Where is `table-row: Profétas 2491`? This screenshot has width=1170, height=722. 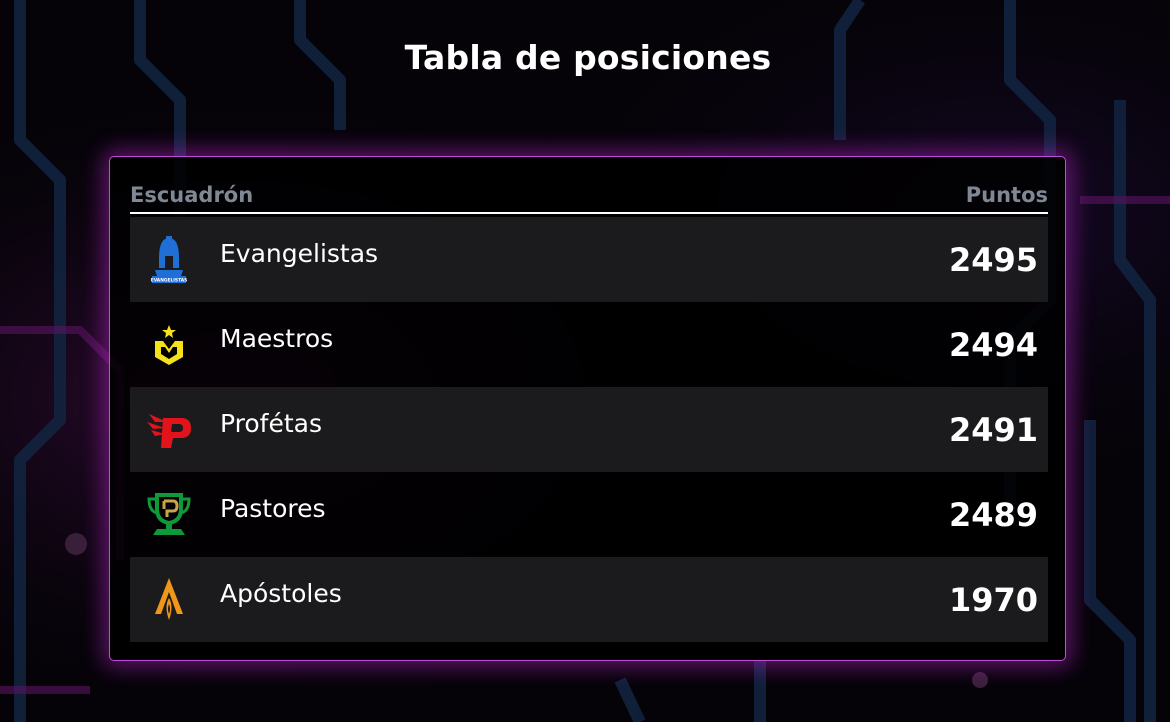
table-row: Profétas 2491 is located at coordinates (589, 429).